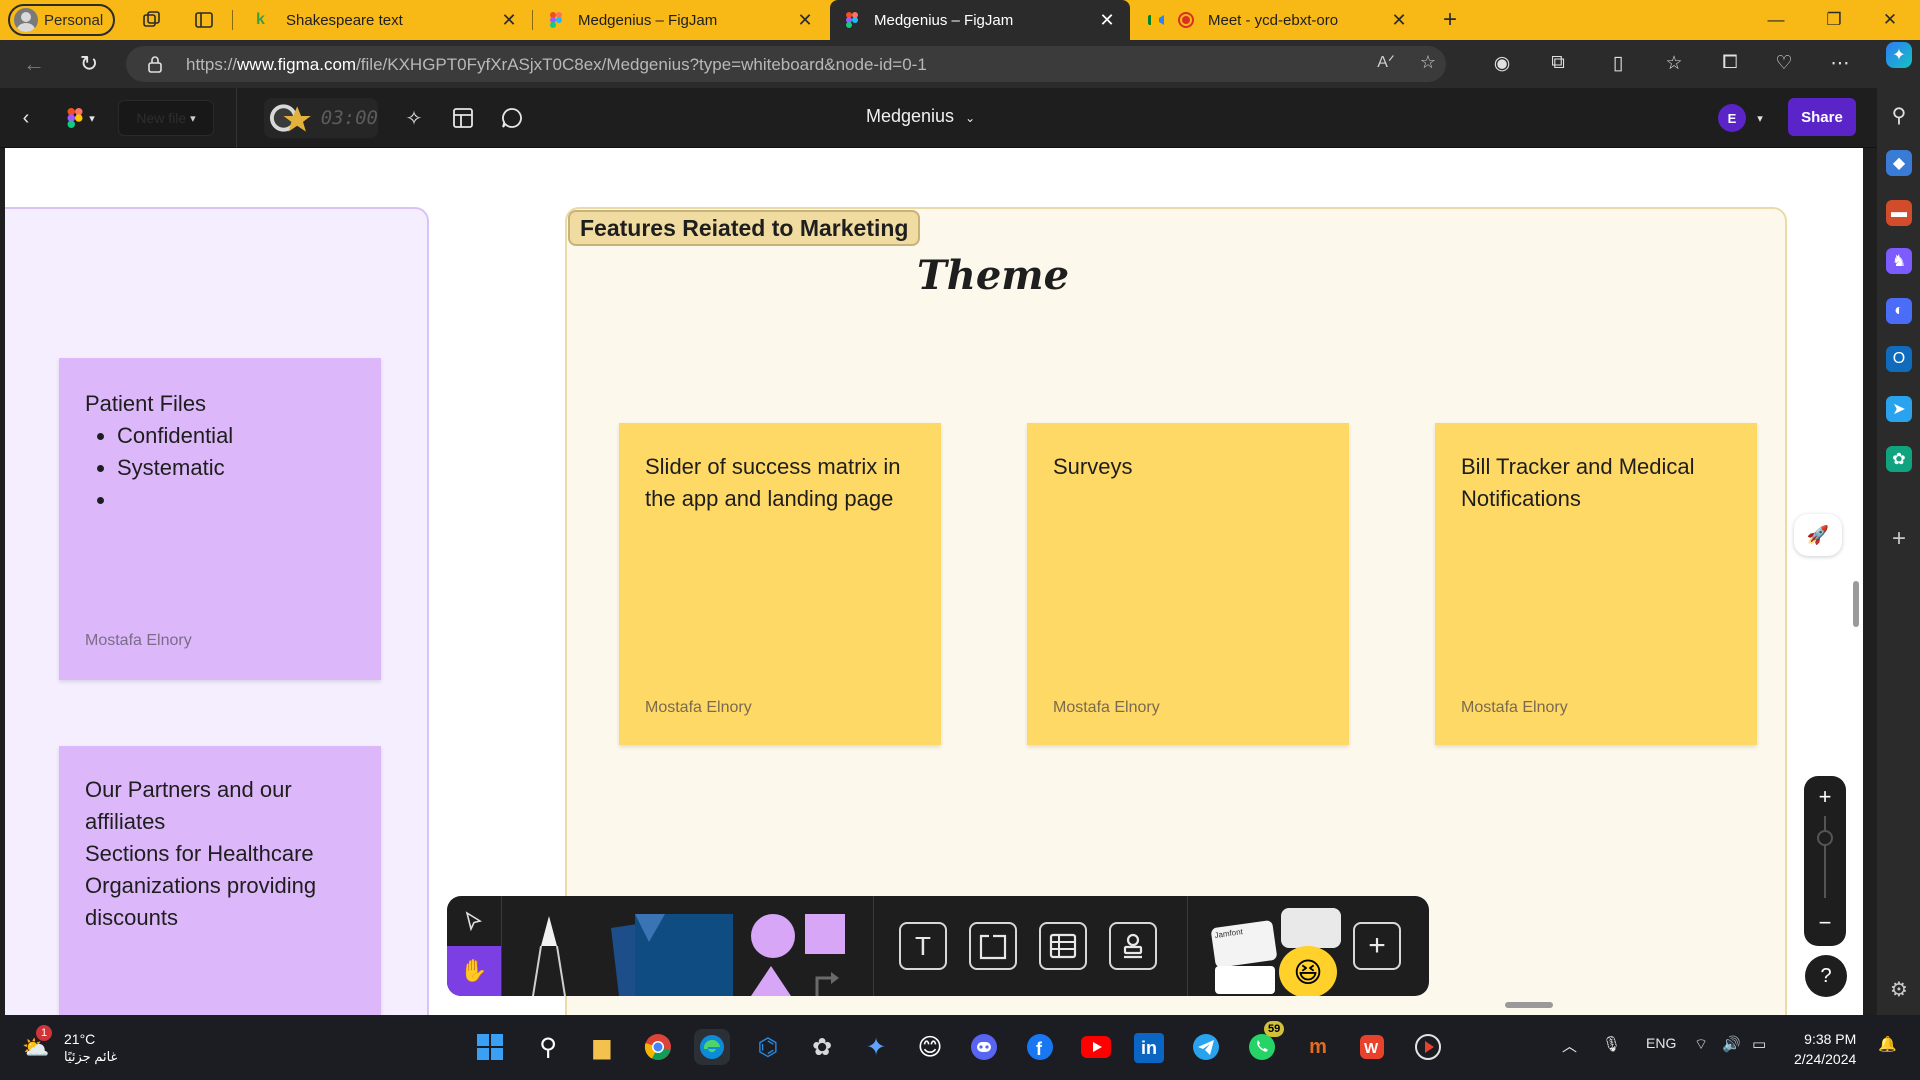  Describe the element at coordinates (463, 118) in the screenshot. I see `templates-layout-icon` at that location.